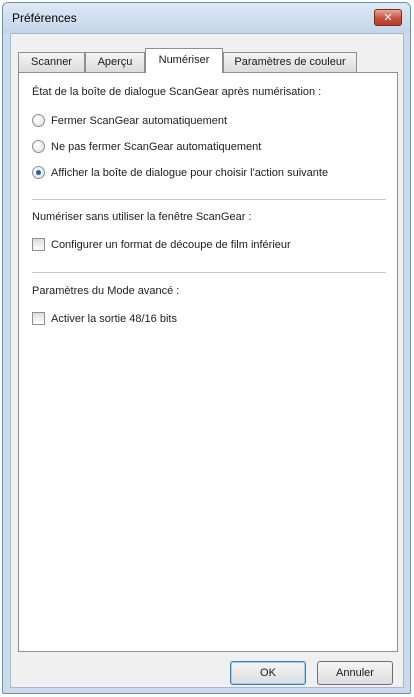 This screenshot has height=697, width=414. What do you see at coordinates (139, 121) in the screenshot?
I see `radio-close-scangear-label: Fermer ScanGear automatiquement` at bounding box center [139, 121].